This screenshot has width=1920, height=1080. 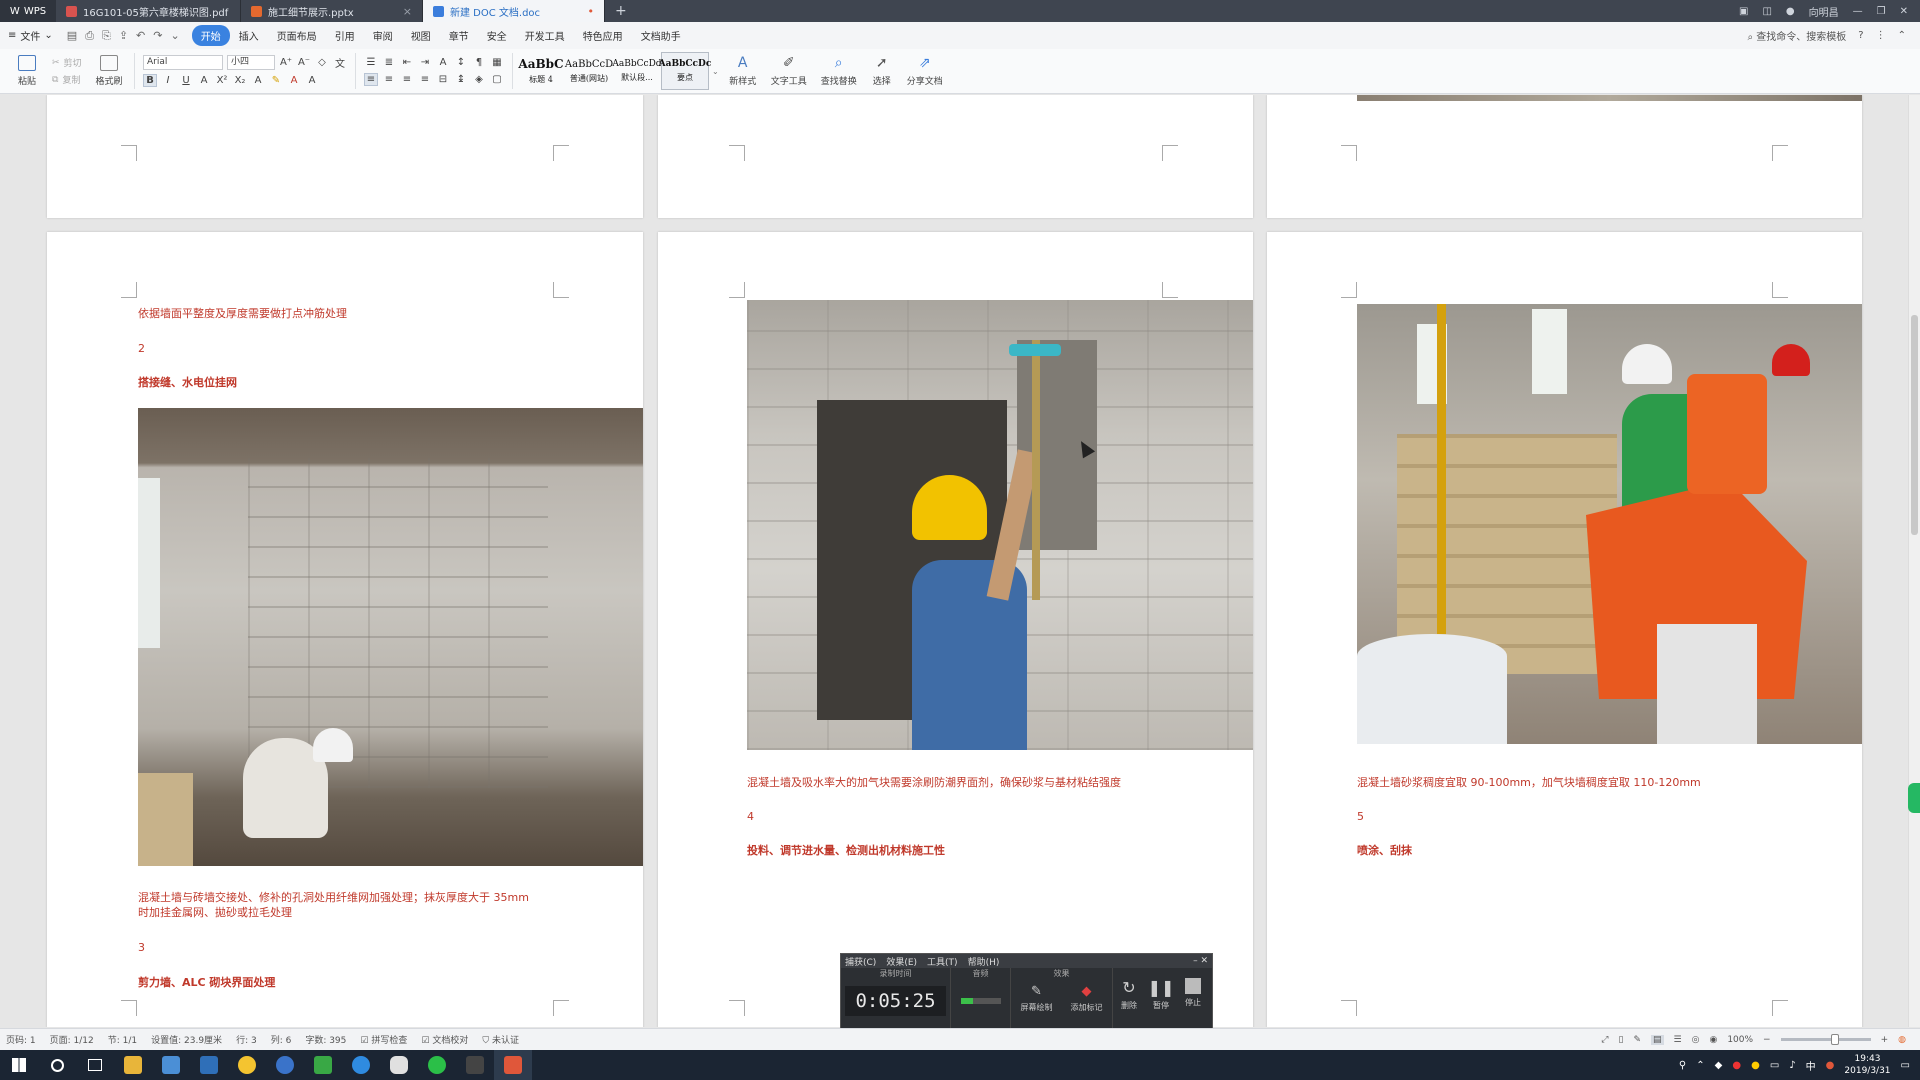 What do you see at coordinates (89, 36) in the screenshot?
I see `print-preview-icon: ⎙` at bounding box center [89, 36].